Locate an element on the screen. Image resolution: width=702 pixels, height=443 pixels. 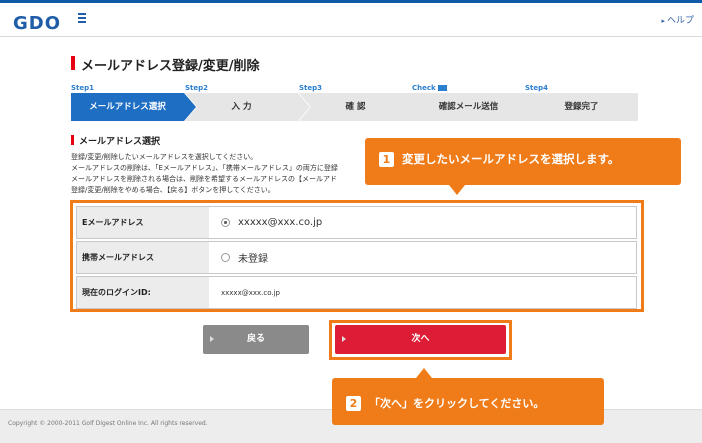
callout-number: 1 is located at coordinates (386, 159).